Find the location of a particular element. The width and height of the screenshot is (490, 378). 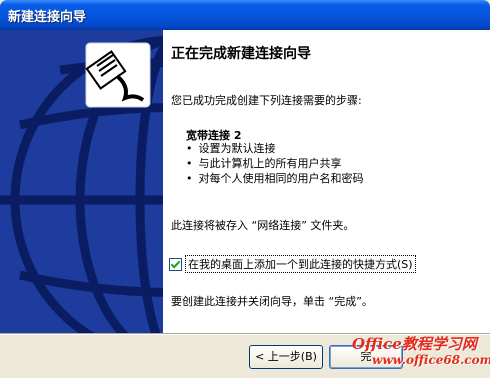

watermark-logo: Office教程学习网 www.office68.com is located at coordinates (421, 352).